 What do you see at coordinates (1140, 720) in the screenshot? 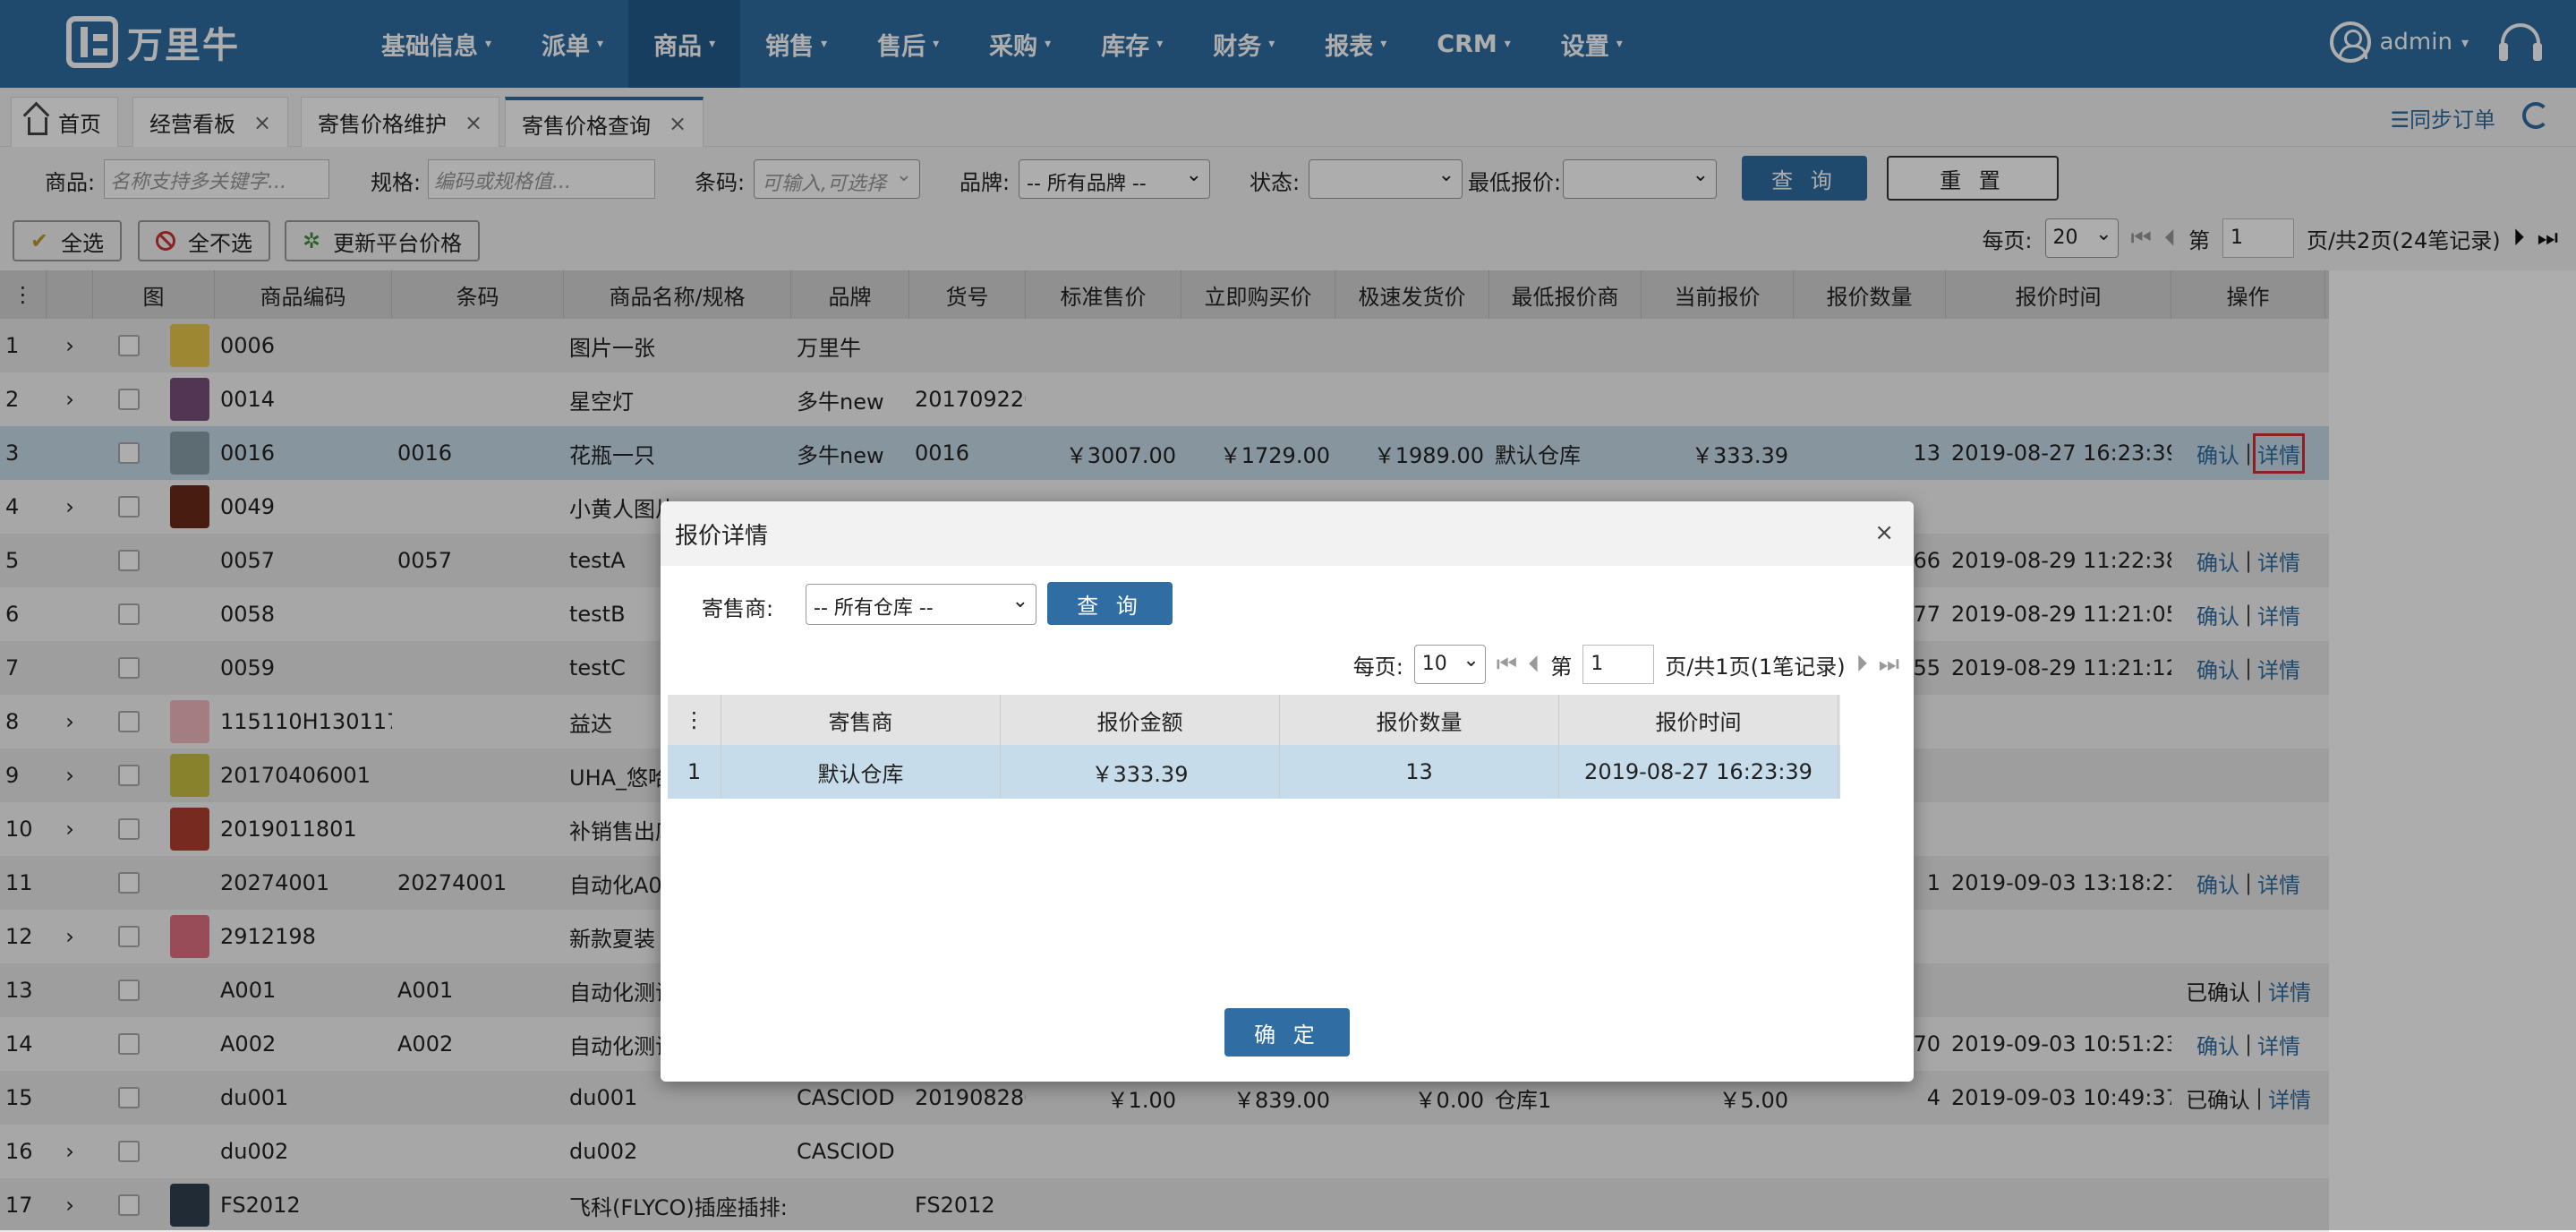
I see `column-header: 报价金额` at bounding box center [1140, 720].